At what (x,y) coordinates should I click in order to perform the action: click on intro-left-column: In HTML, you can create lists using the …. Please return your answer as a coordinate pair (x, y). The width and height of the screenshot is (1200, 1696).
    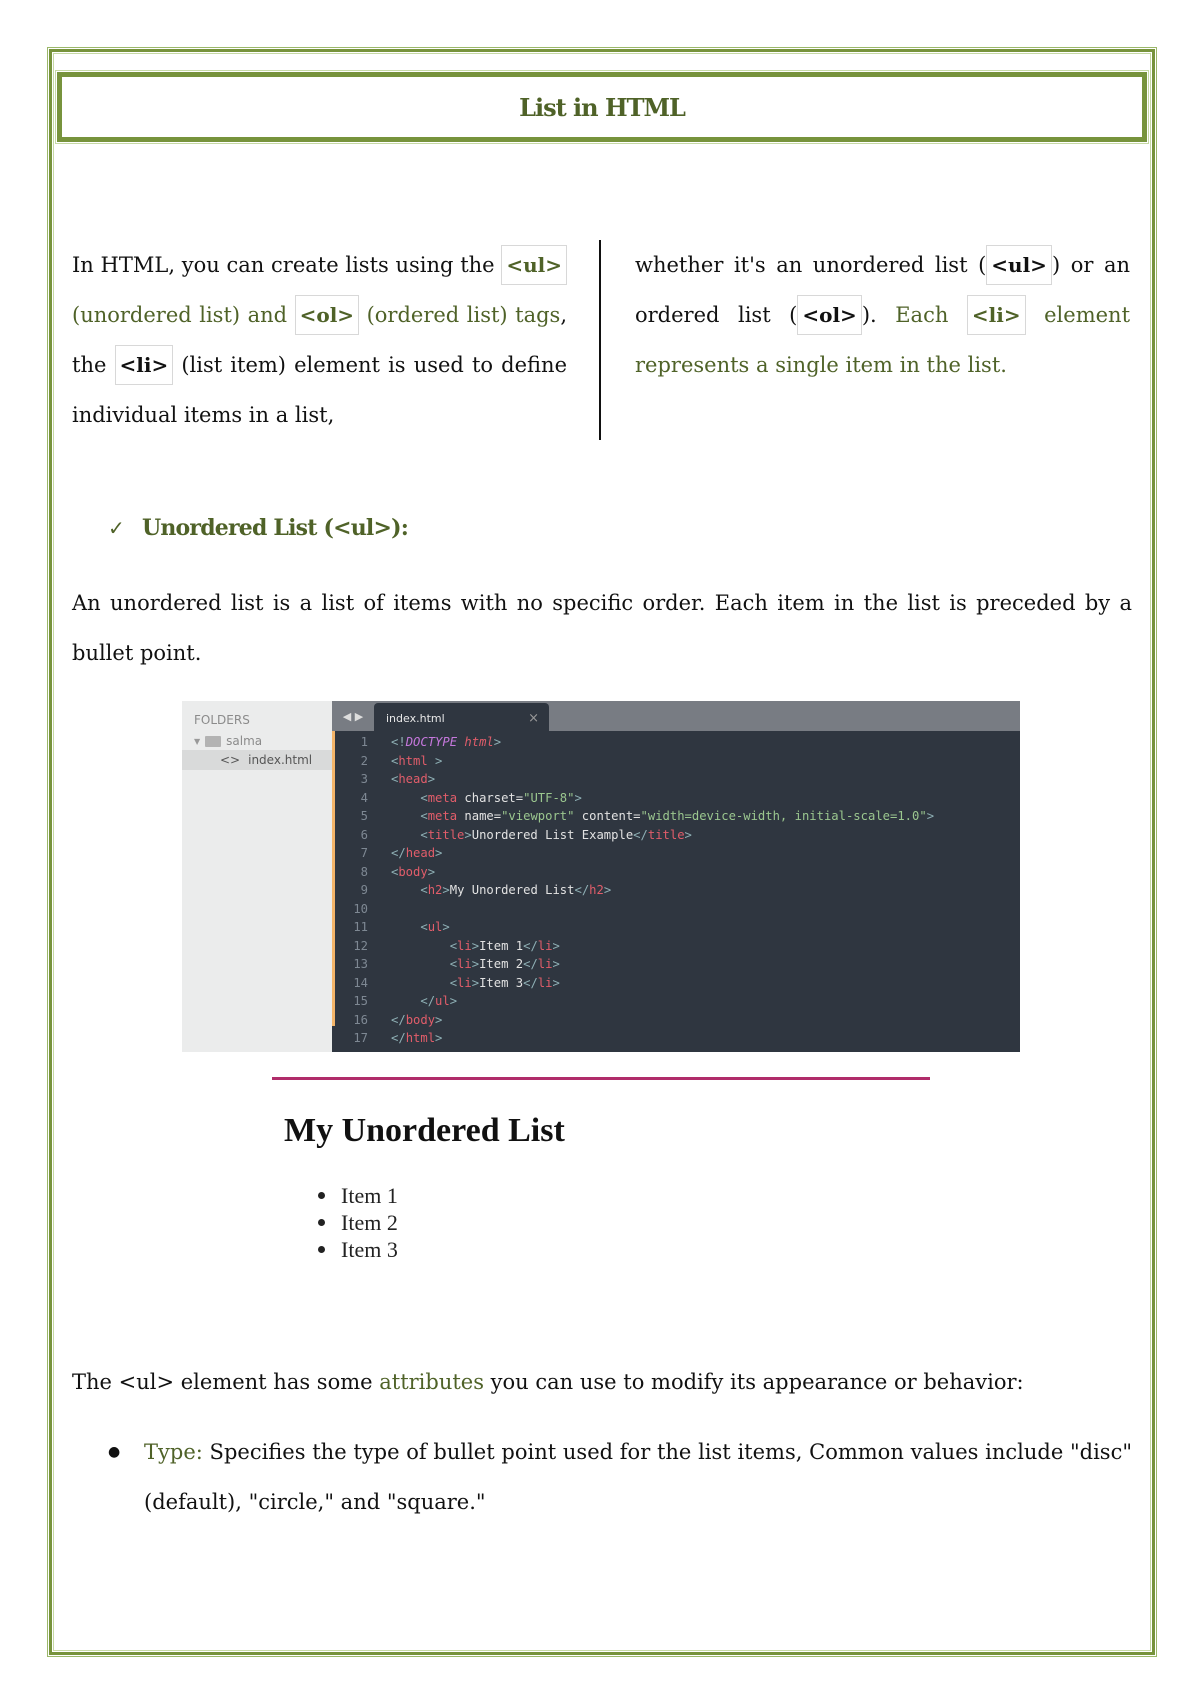
    Looking at the image, I should click on (319, 340).